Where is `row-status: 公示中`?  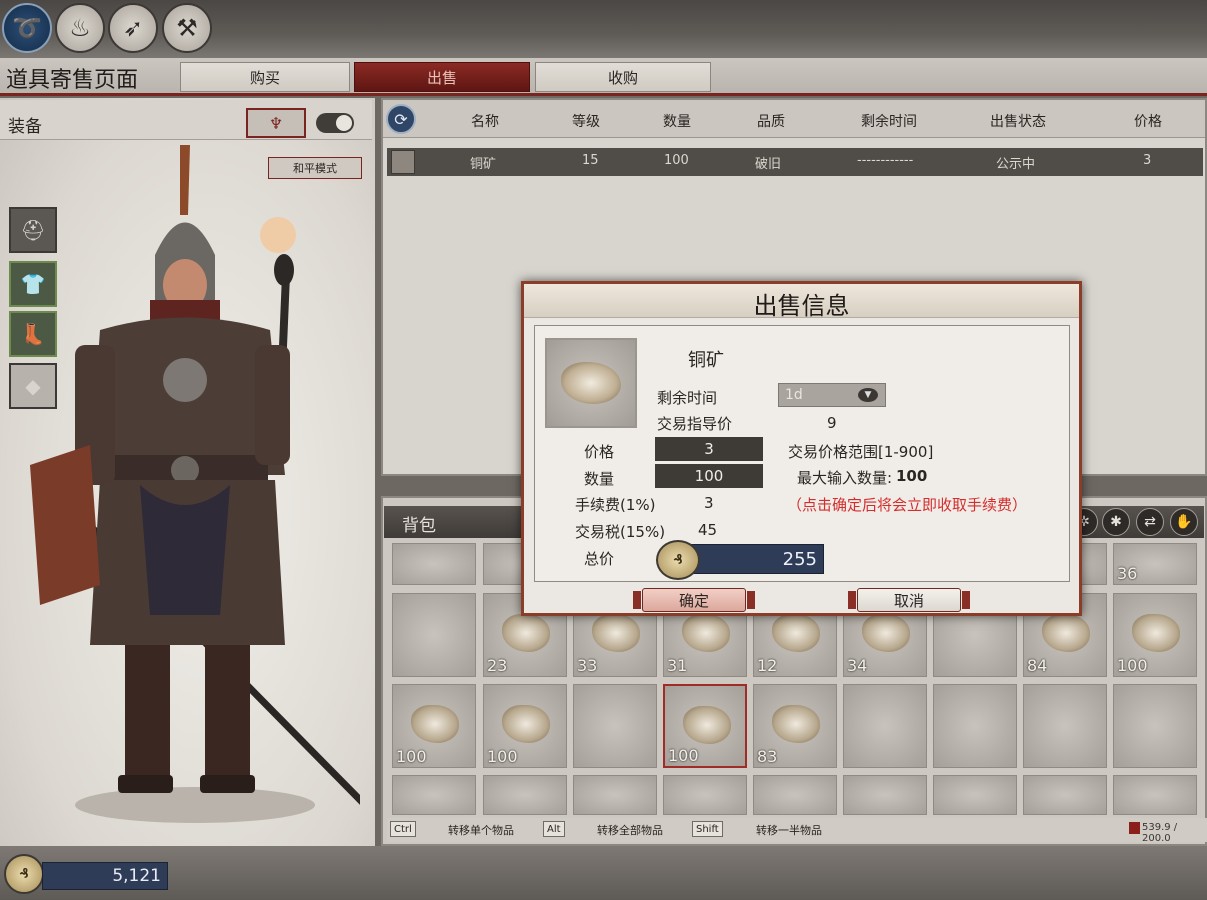 row-status: 公示中 is located at coordinates (1016, 164).